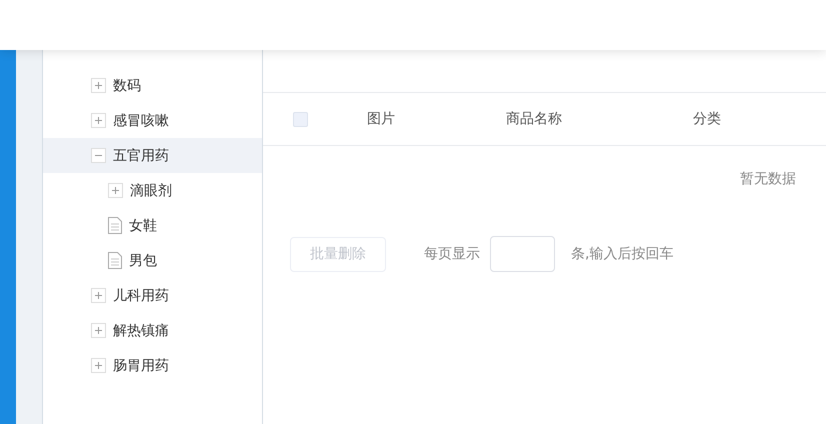 The image size is (826, 424). Describe the element at coordinates (300, 119) in the screenshot. I see `select-all-checkbox` at that location.